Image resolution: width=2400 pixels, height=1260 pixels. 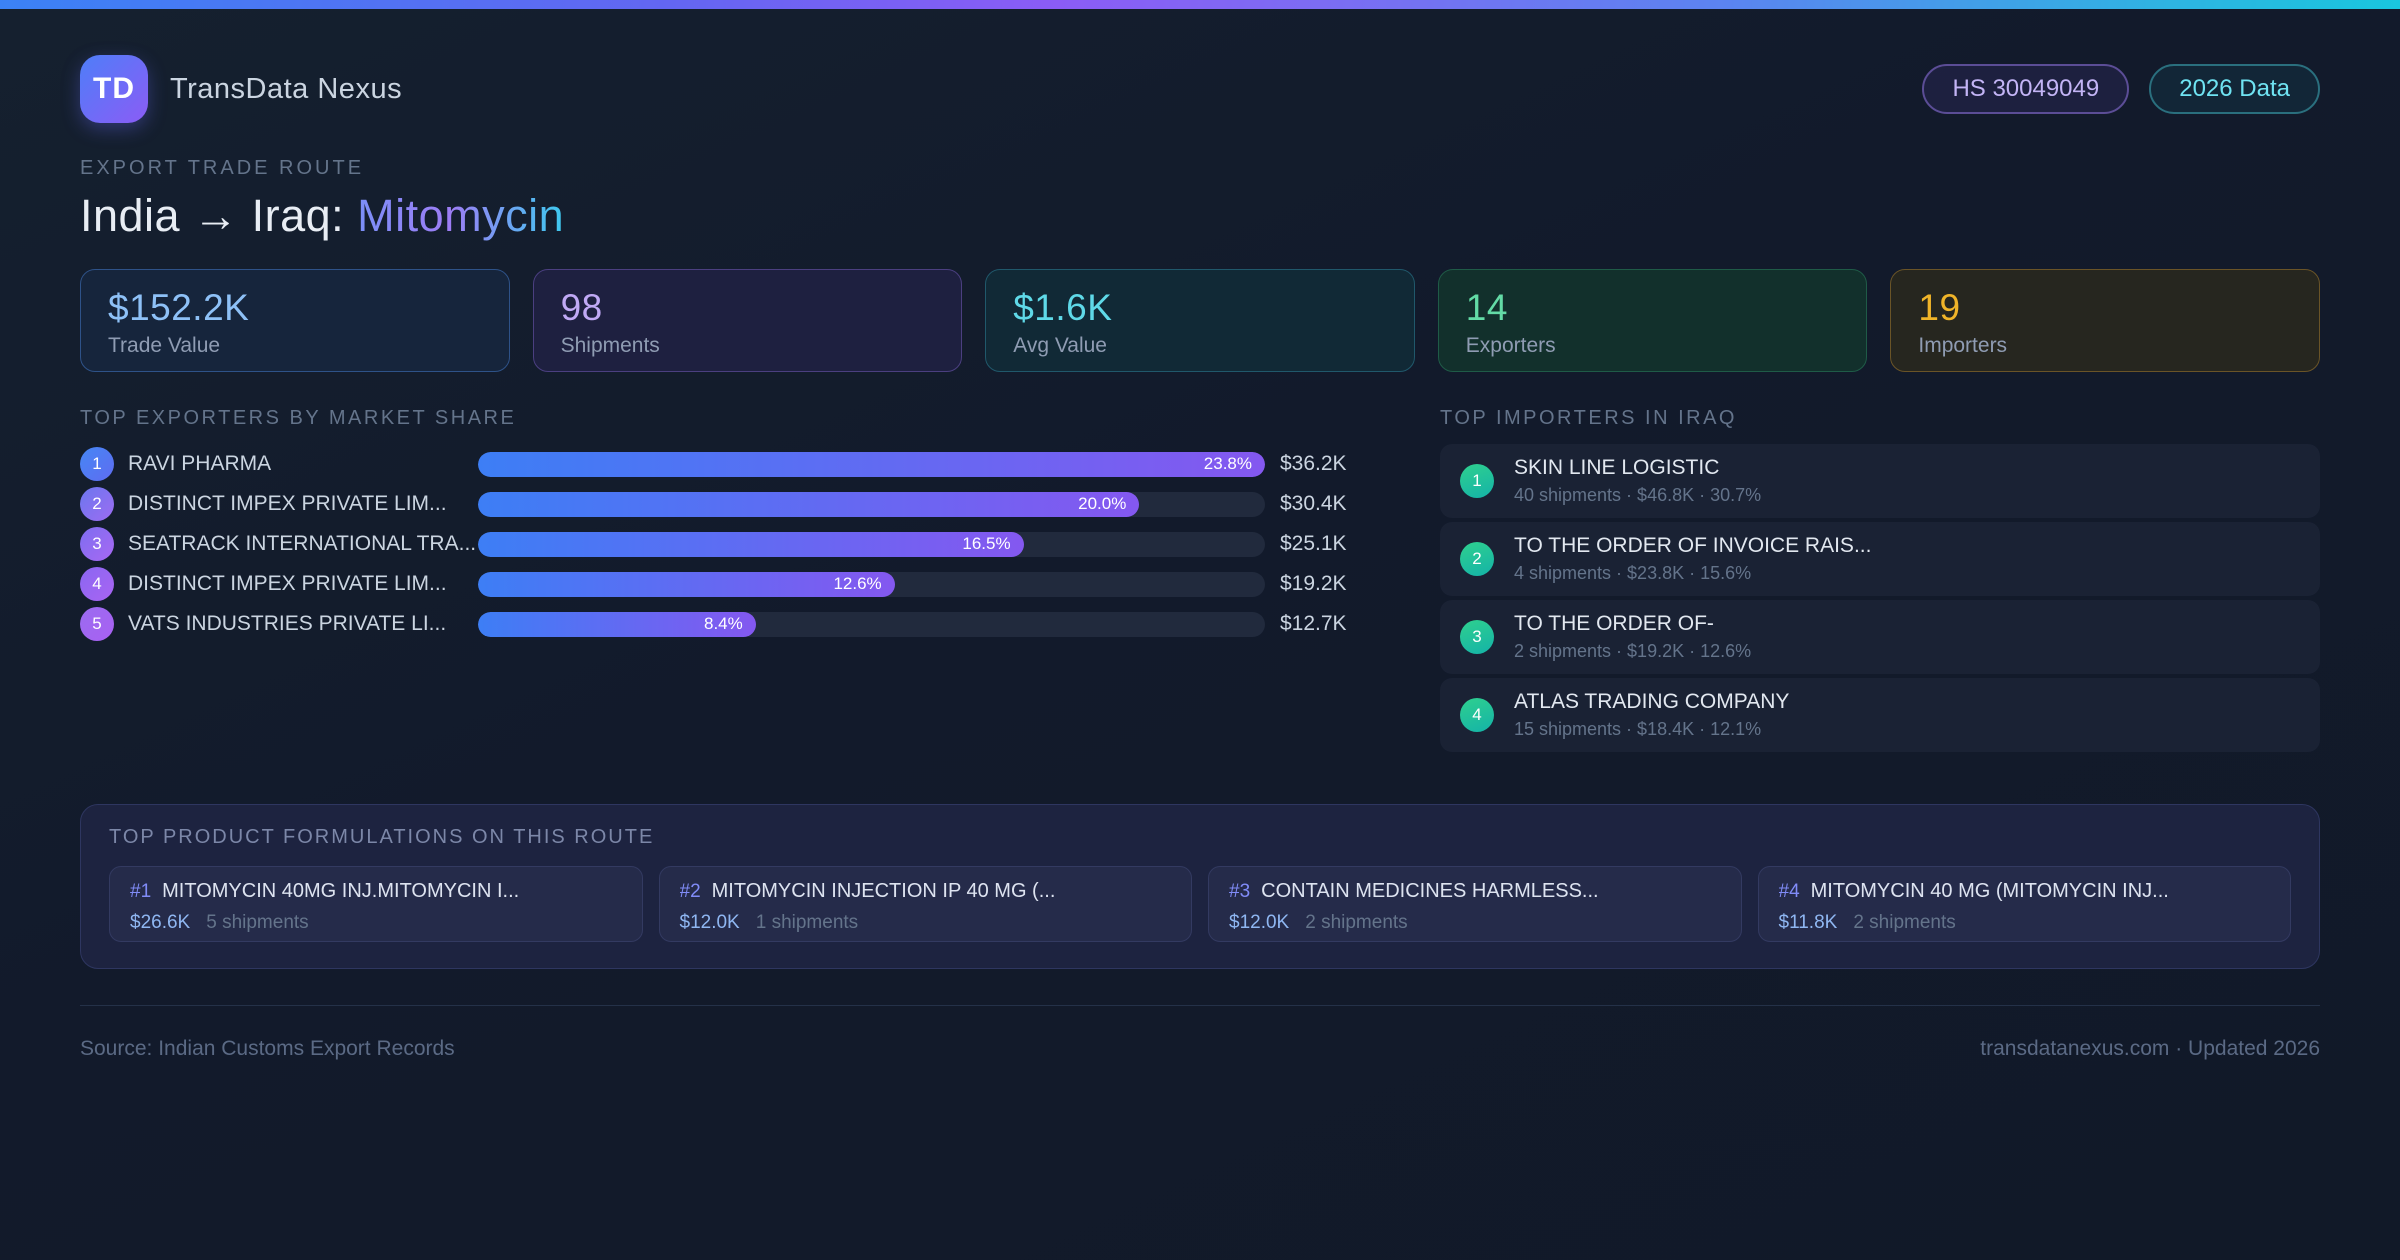 I want to click on share-percent-label: 20.0%, so click(x=1102, y=503).